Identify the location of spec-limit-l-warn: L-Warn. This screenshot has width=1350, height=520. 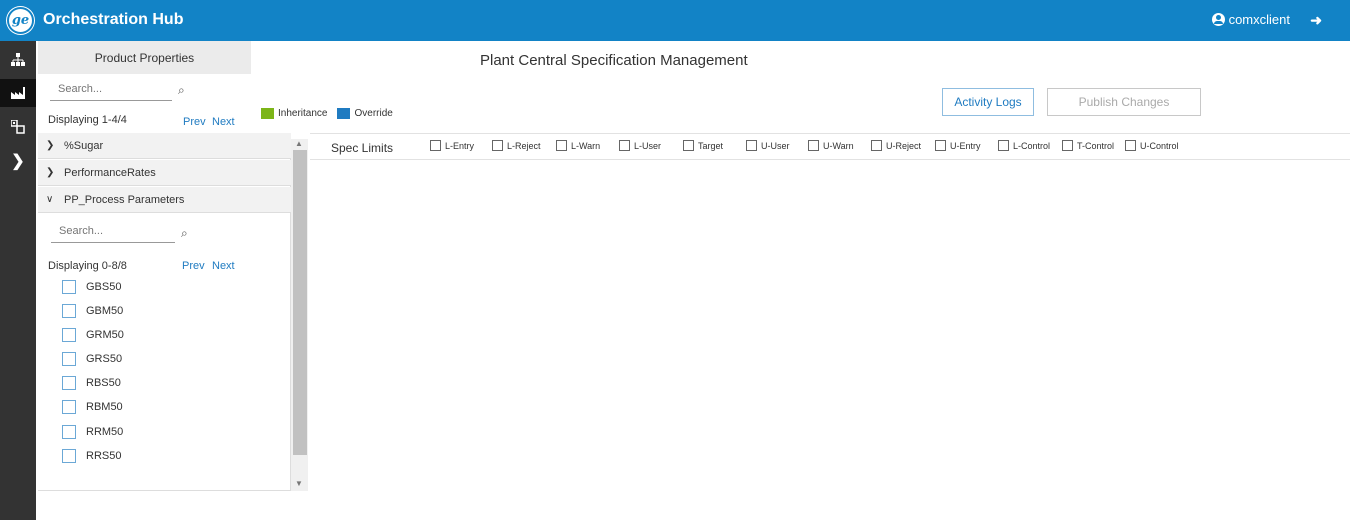
(578, 145).